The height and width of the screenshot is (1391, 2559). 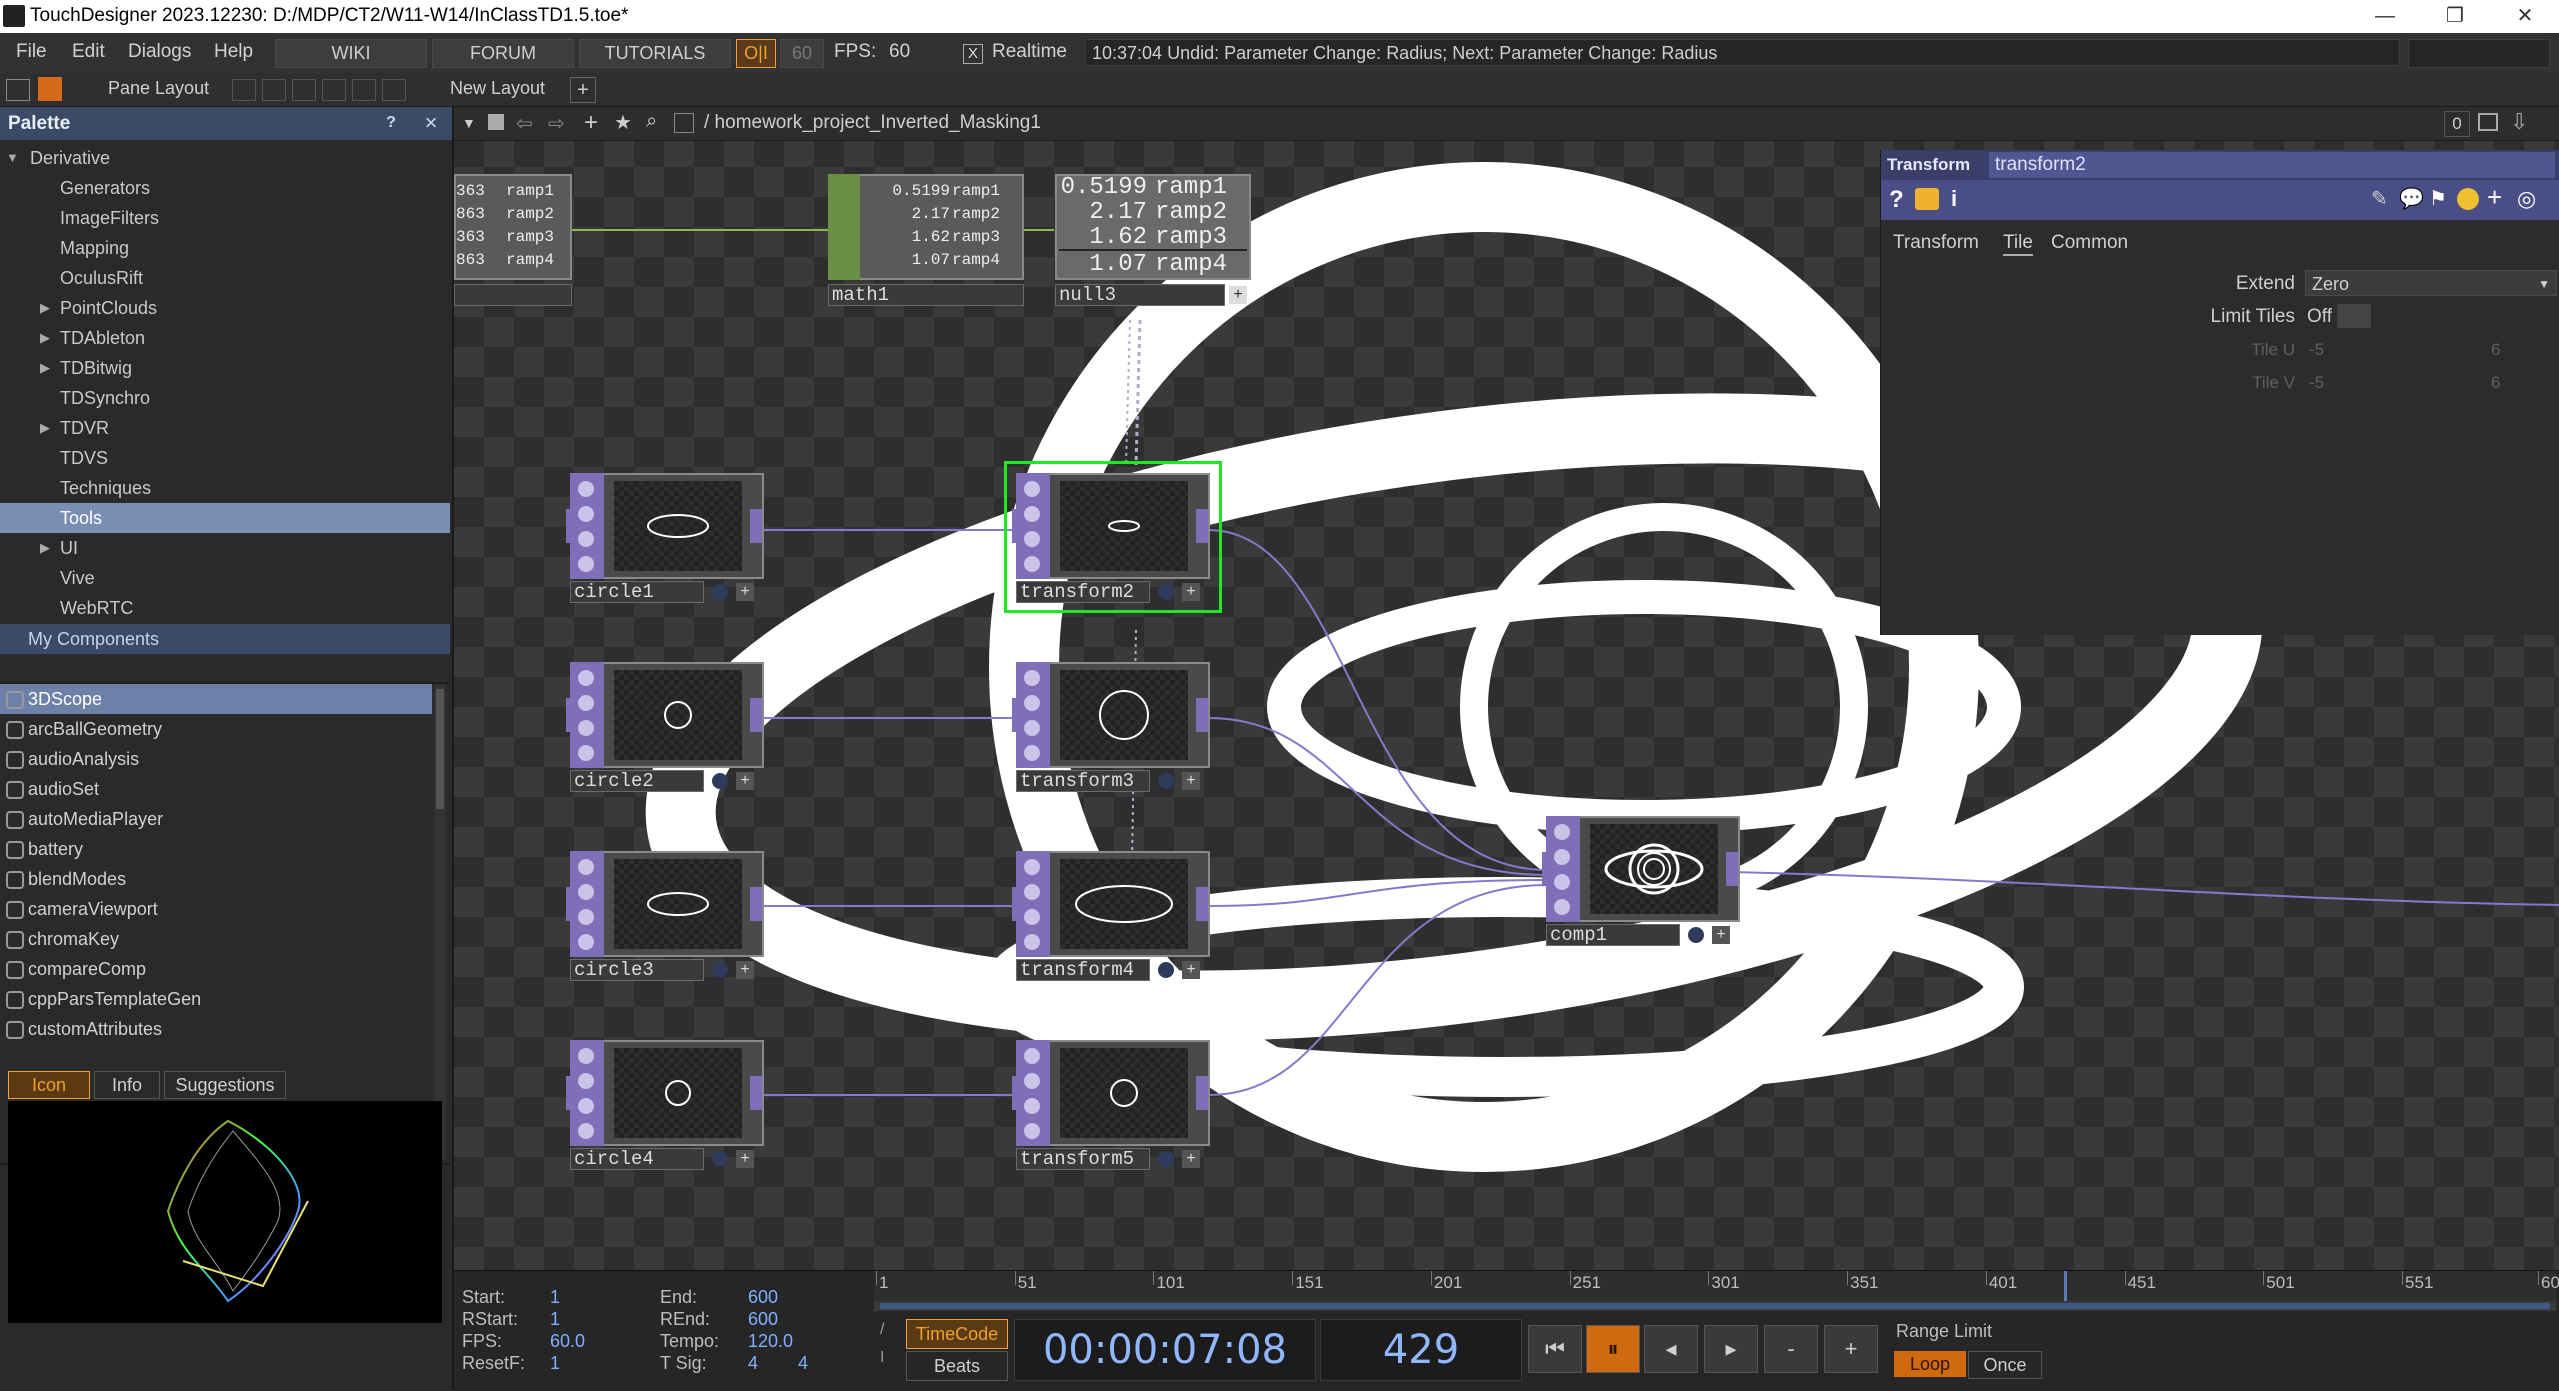 I want to click on circle1-node: circle1 +, so click(x=665, y=539).